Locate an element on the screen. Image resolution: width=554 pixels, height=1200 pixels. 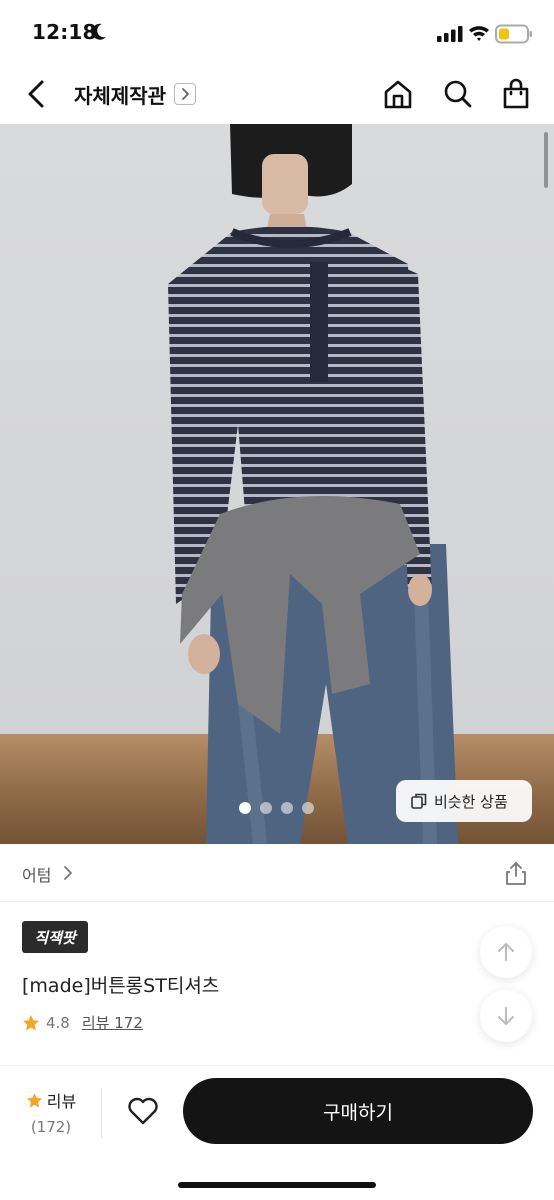
moon-icon is located at coordinates (98, 31).